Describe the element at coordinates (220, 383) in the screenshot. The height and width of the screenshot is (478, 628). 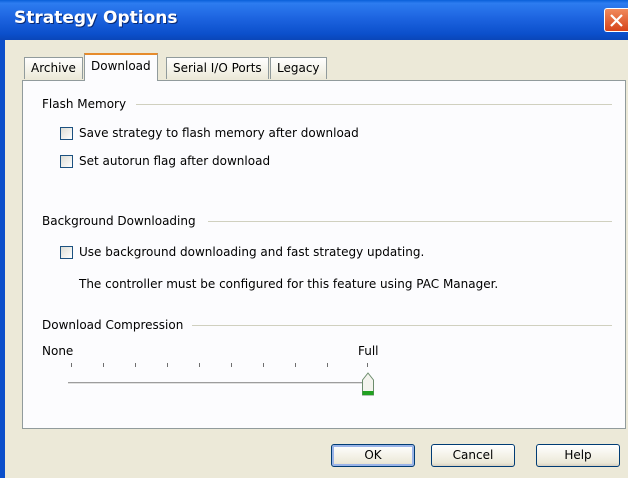
I see `compression-slider-track` at that location.